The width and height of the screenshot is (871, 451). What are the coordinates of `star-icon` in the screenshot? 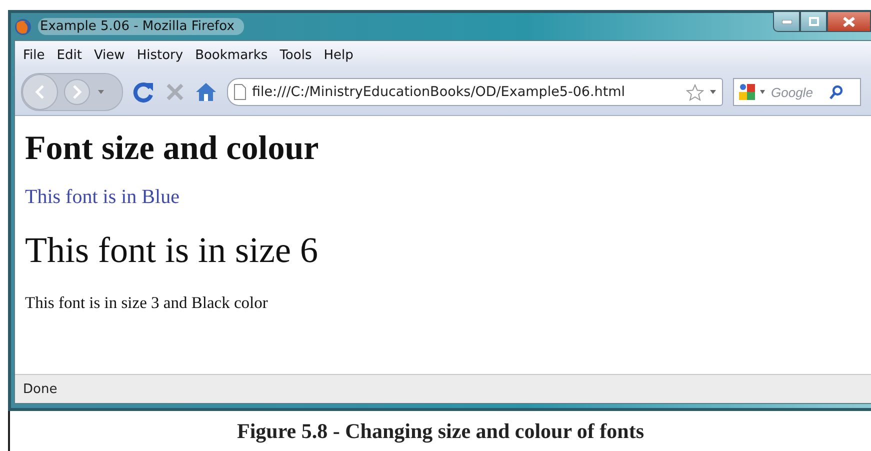 It's located at (695, 92).